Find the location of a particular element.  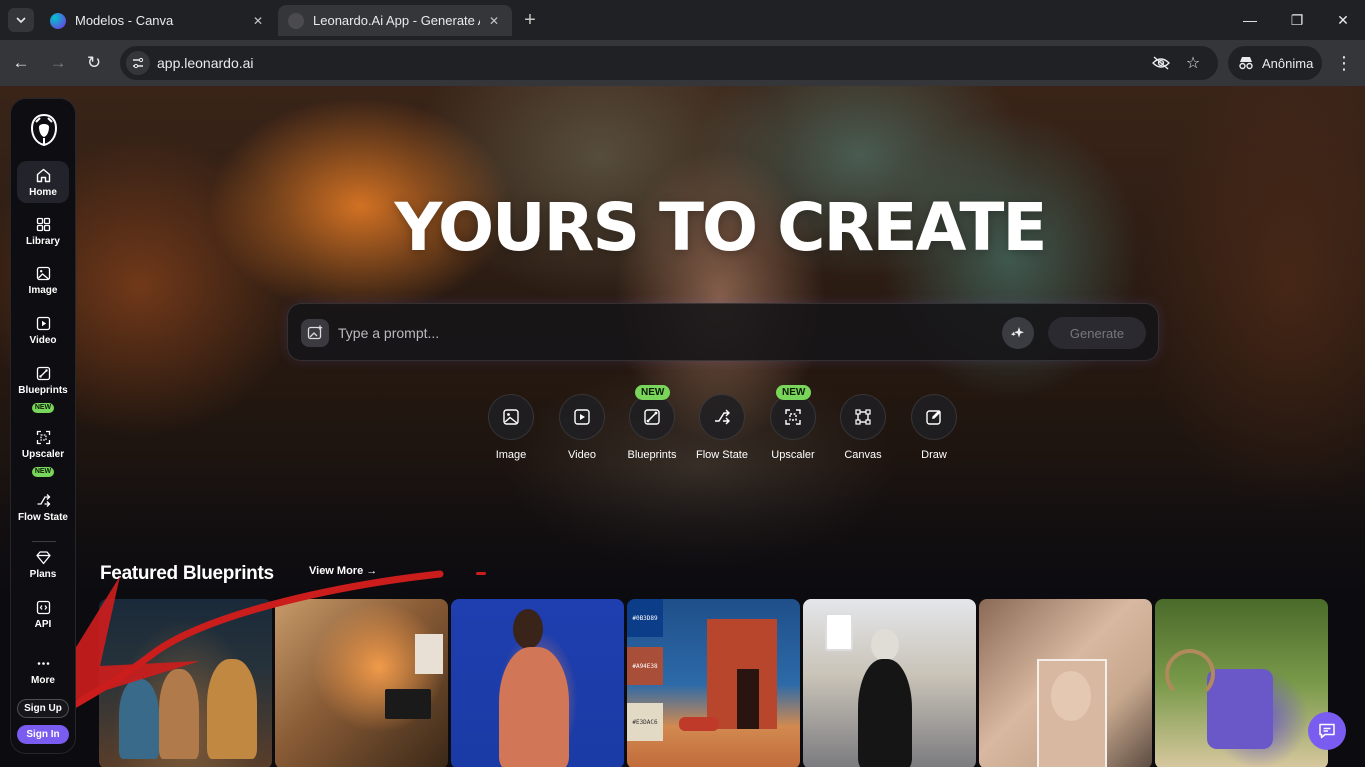

browser-tab-leonardo: Leonardo.Ai App - Generate AI I ✕ is located at coordinates (395, 20).